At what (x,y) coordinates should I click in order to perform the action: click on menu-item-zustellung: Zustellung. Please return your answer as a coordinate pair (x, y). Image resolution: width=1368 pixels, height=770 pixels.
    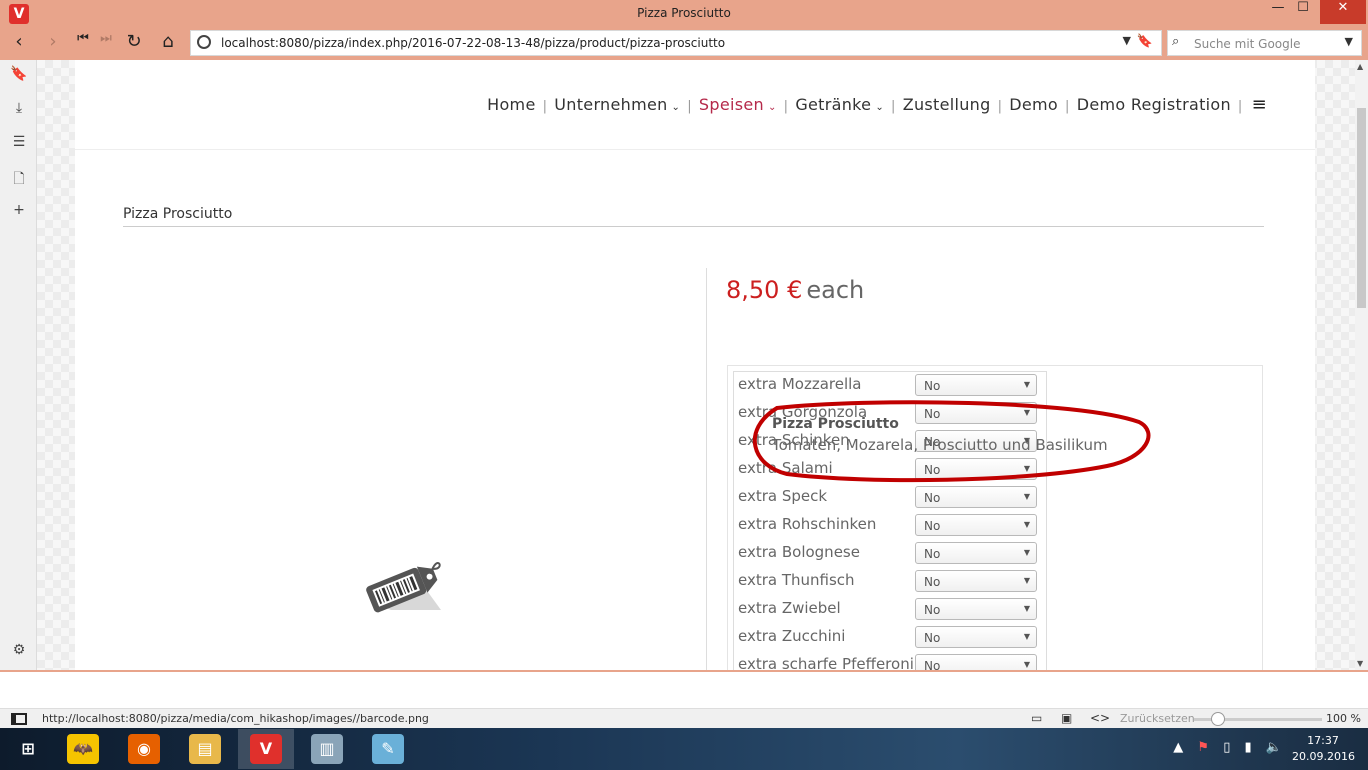
    Looking at the image, I should click on (947, 104).